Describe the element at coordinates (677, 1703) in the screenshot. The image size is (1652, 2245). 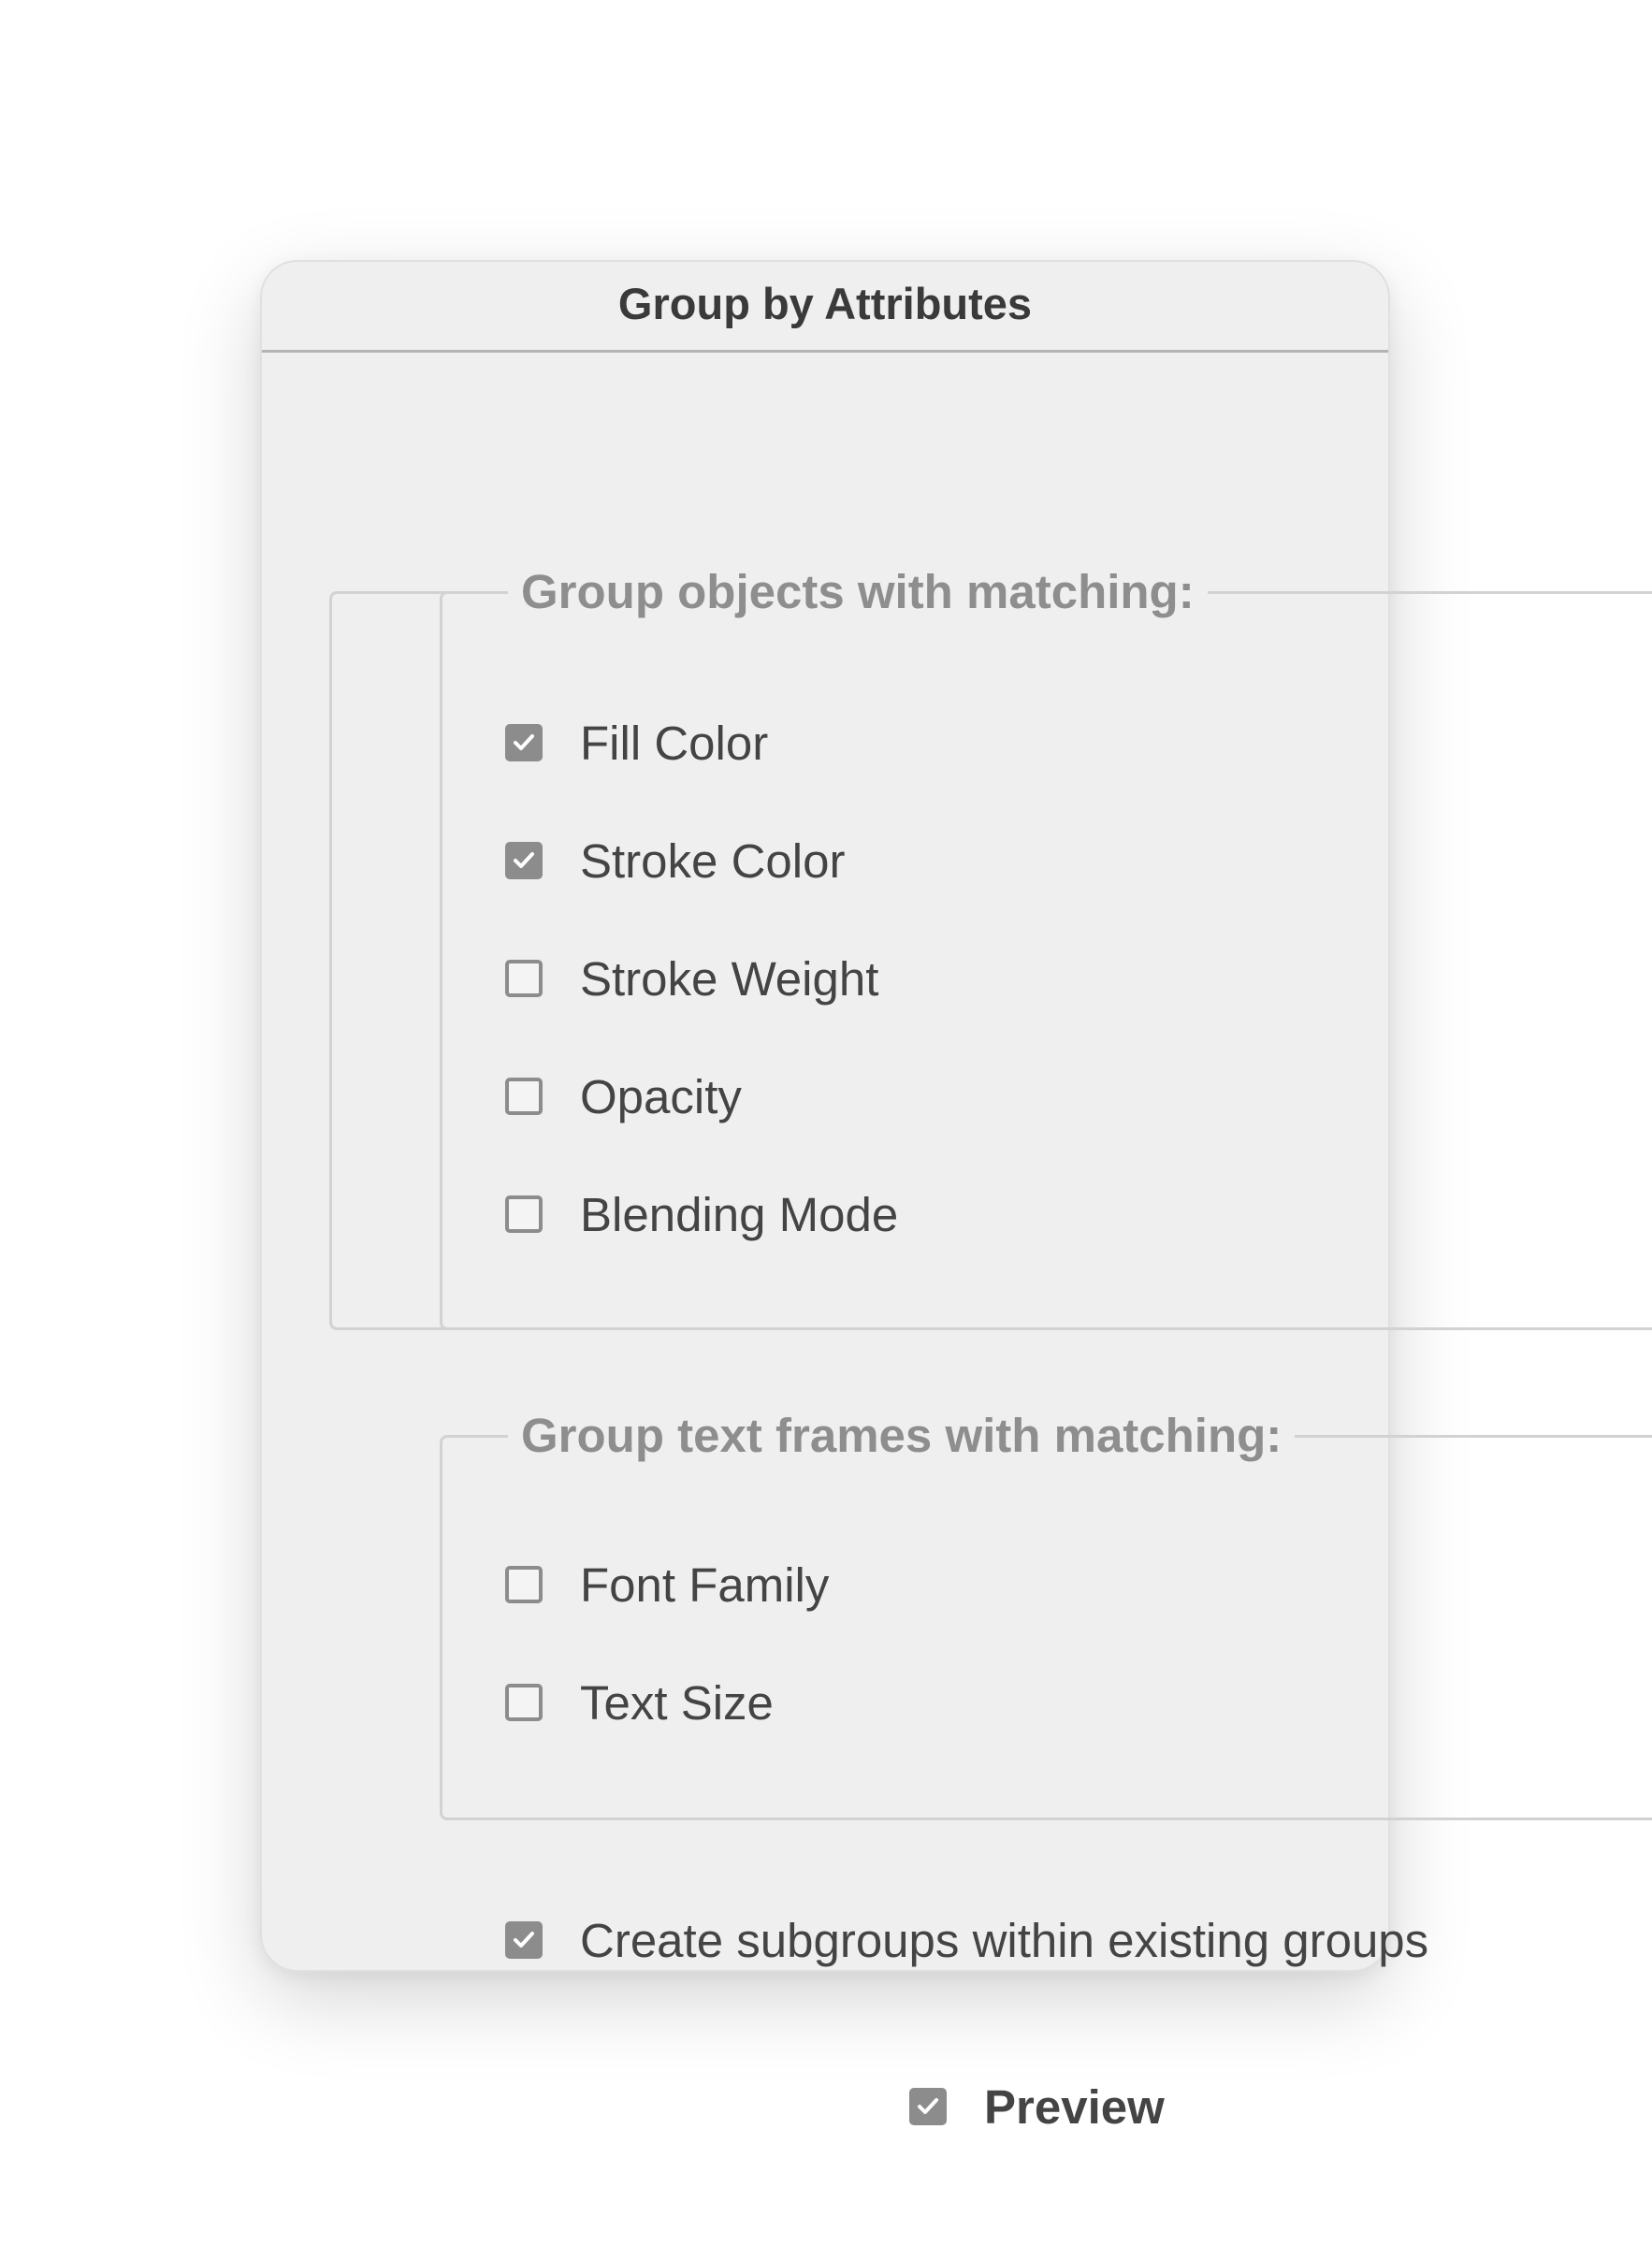
I see `text-size-label: Text Size` at that location.